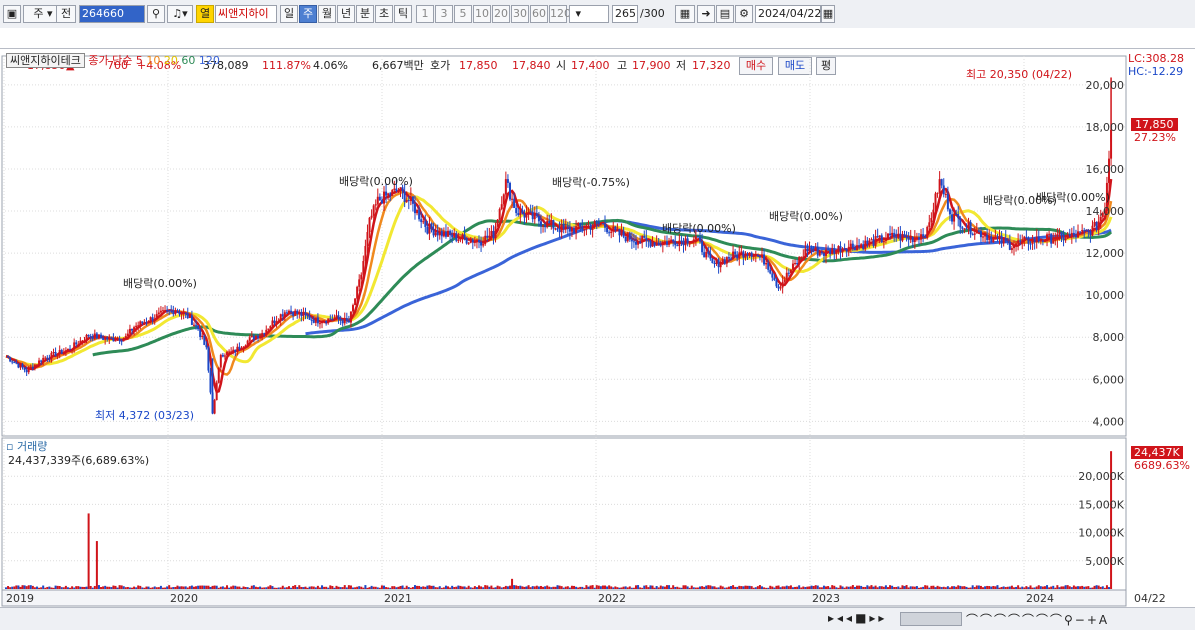 The image size is (1195, 630). Describe the element at coordinates (1157, 452) in the screenshot. I see `last-volume-tag: 24,437K` at that location.